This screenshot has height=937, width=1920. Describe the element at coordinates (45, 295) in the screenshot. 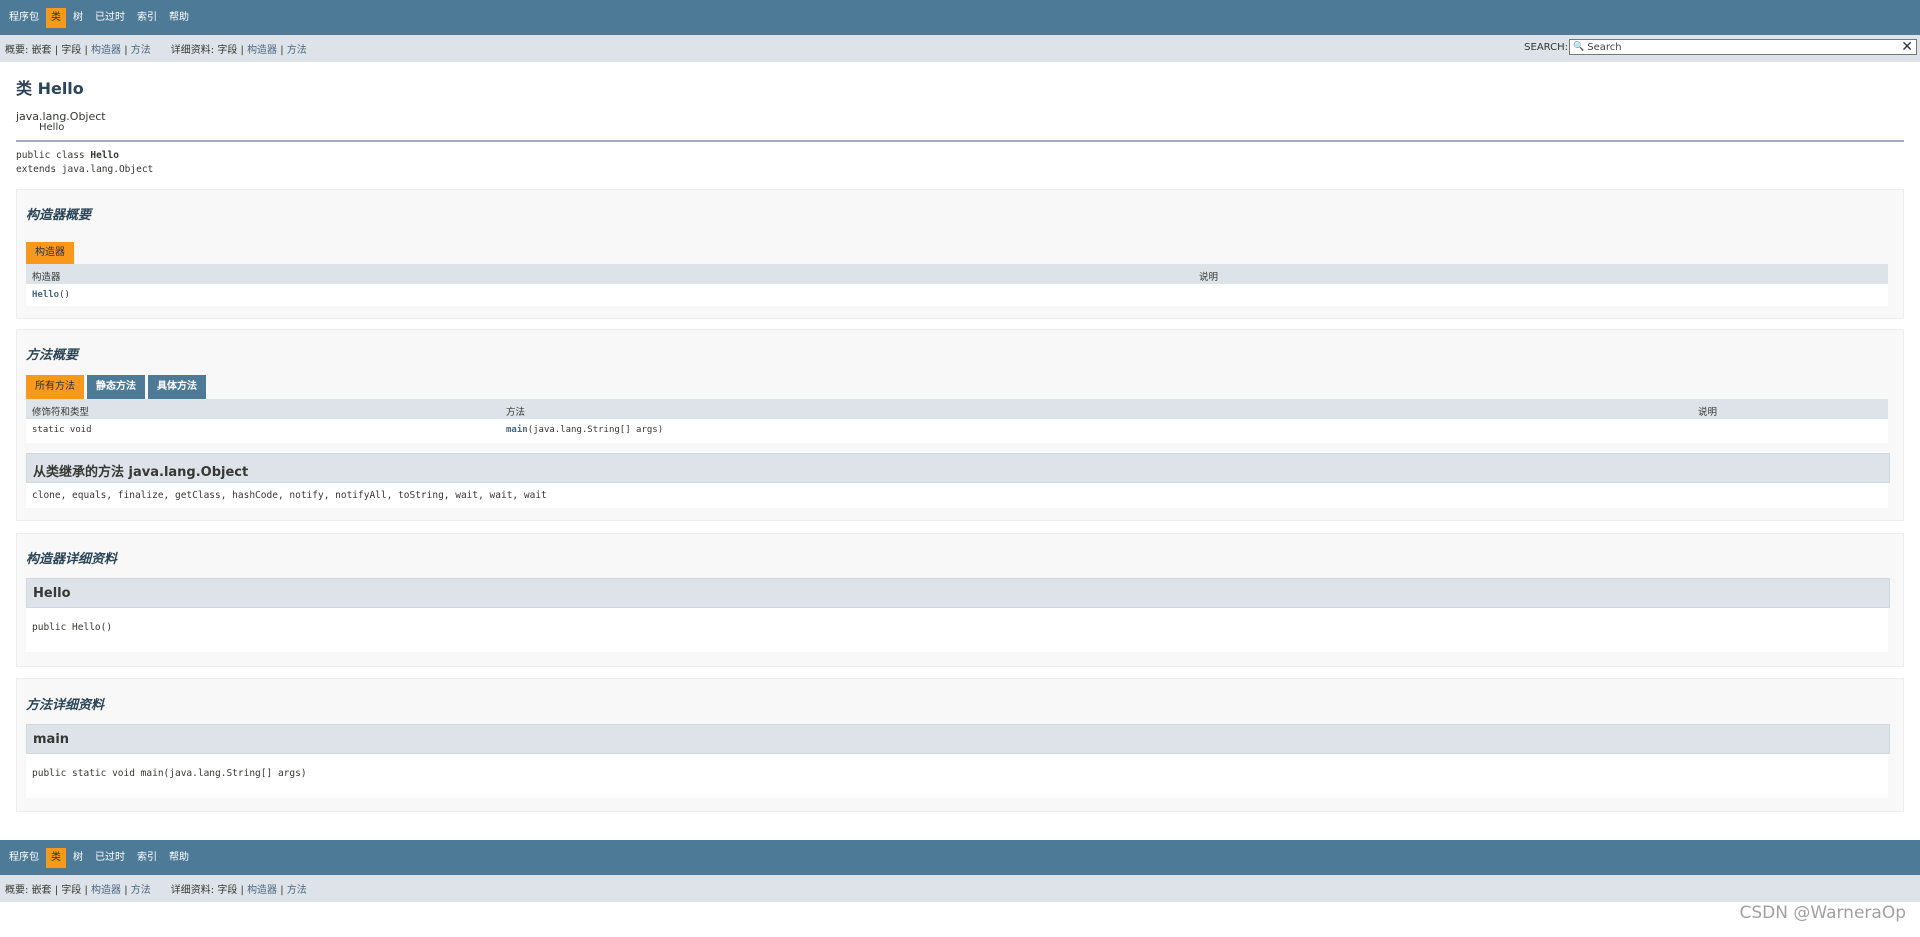

I see `constructor-link-hello: Hello` at that location.